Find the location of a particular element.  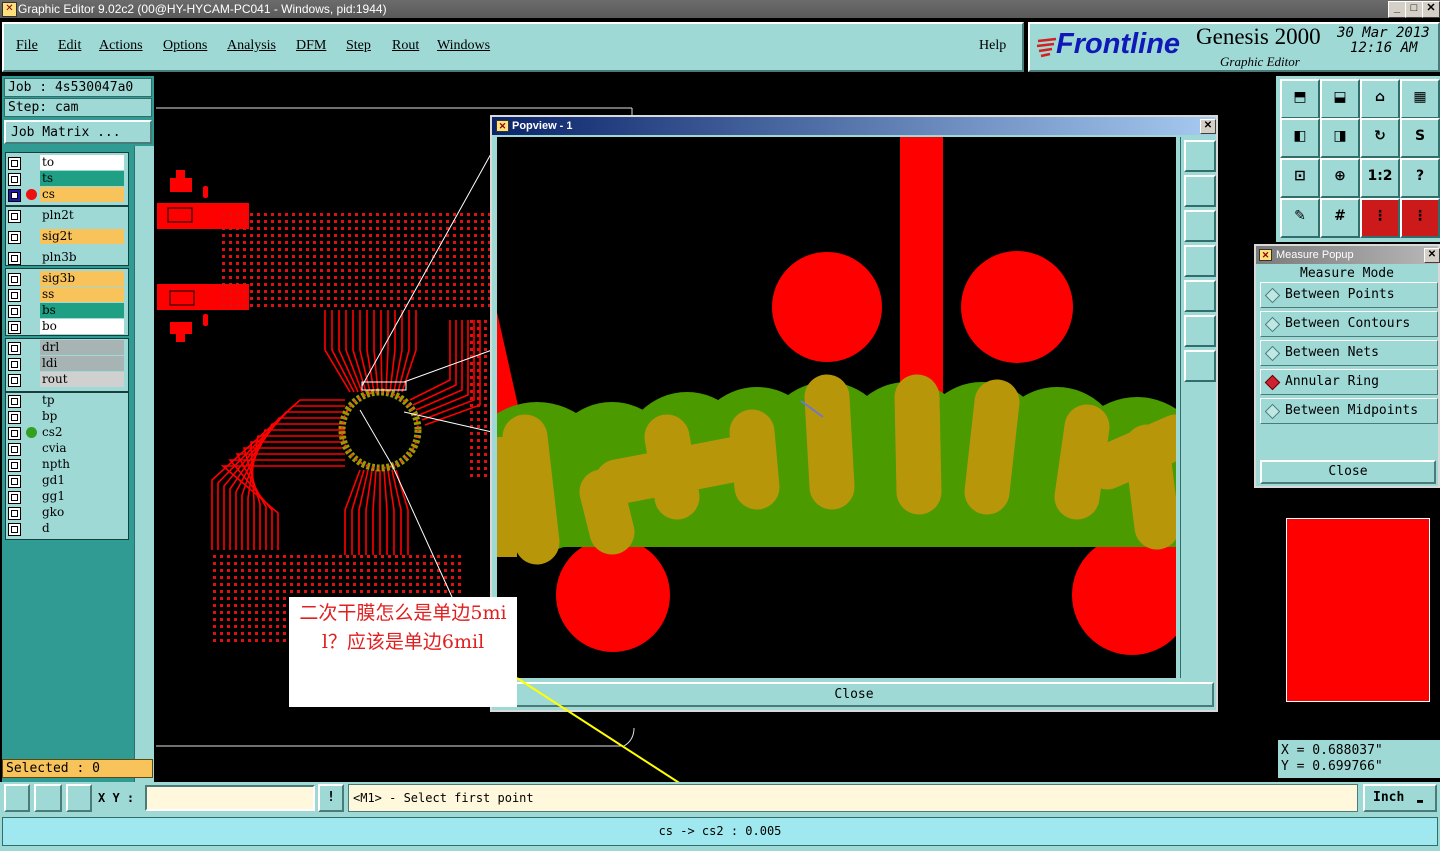

measure-result: cs -> cs2 : 0.005 is located at coordinates (720, 831).